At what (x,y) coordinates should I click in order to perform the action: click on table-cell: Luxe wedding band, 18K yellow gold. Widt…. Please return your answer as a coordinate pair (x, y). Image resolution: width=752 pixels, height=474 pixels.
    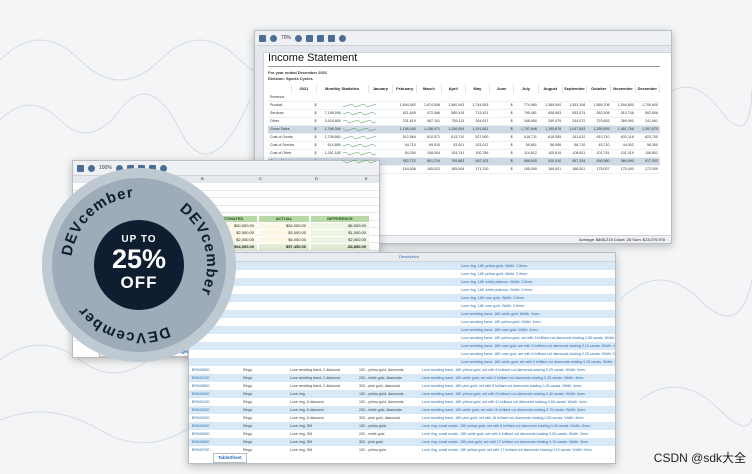
    Looking at the image, I should click on (517, 322).